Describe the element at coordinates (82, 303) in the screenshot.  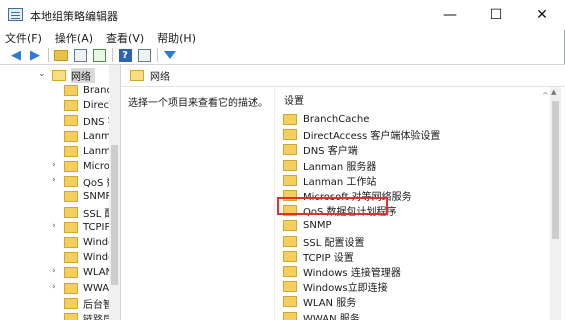
I see `tree-node: 后台智` at that location.